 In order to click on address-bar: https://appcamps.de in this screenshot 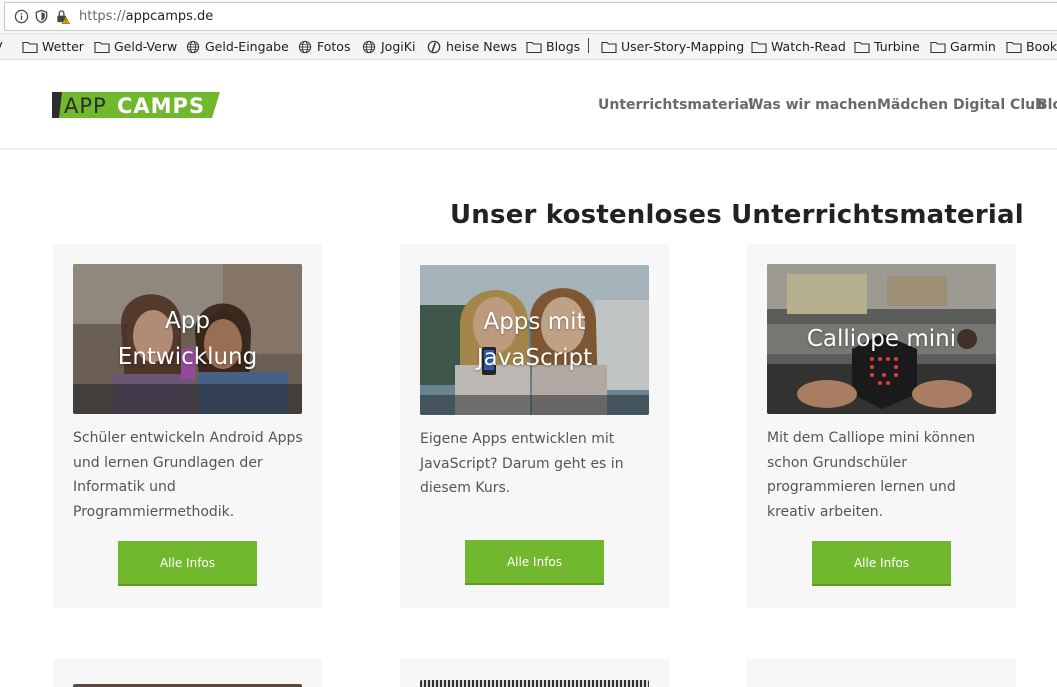, I will do `click(530, 16)`.